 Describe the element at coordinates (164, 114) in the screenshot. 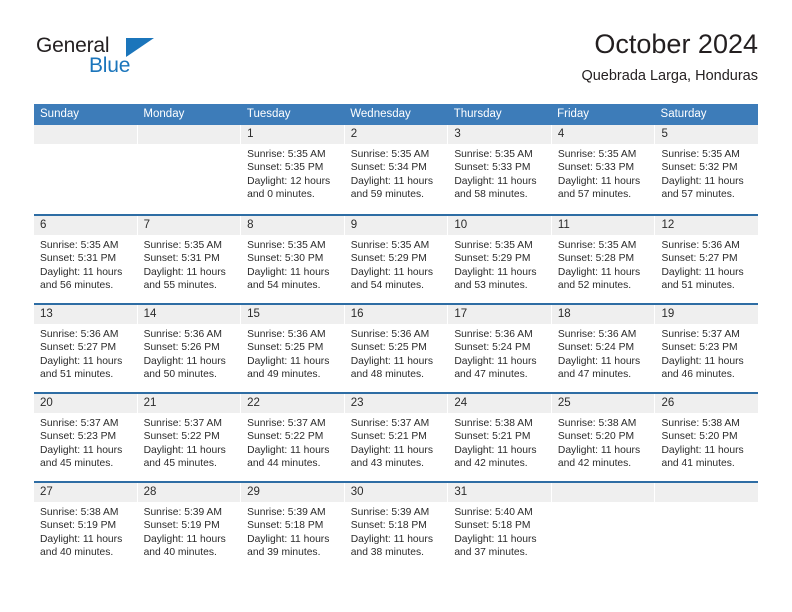

I see `weekday-header-monday: Monday` at that location.